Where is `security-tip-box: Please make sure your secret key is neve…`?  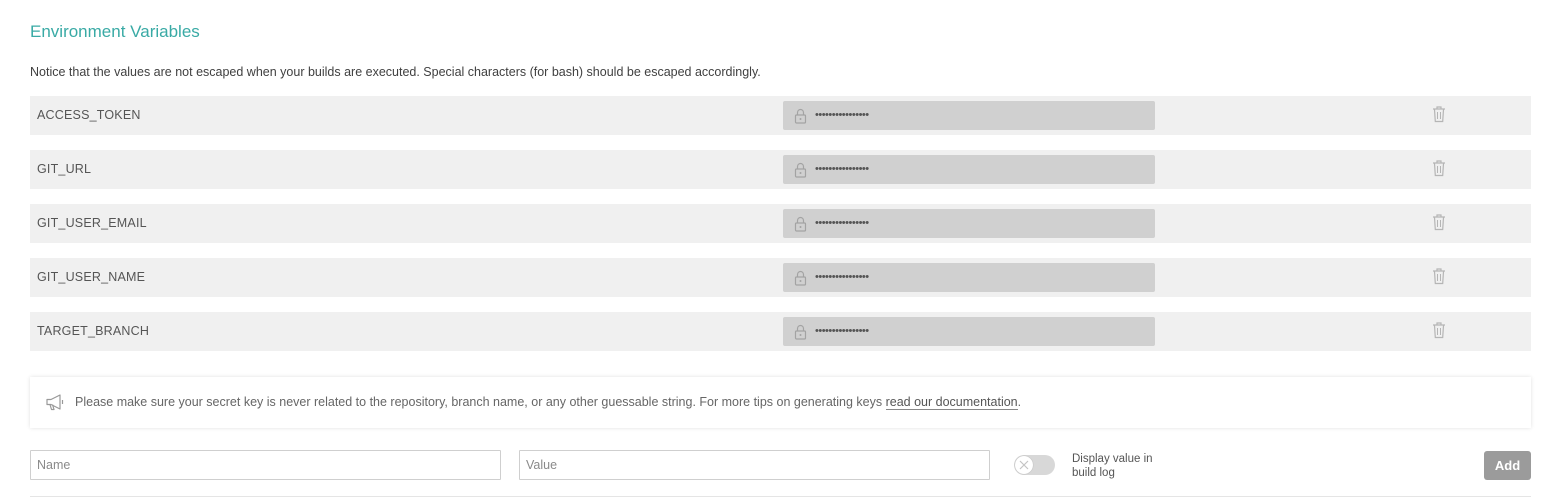 security-tip-box: Please make sure your secret key is neve… is located at coordinates (780, 402).